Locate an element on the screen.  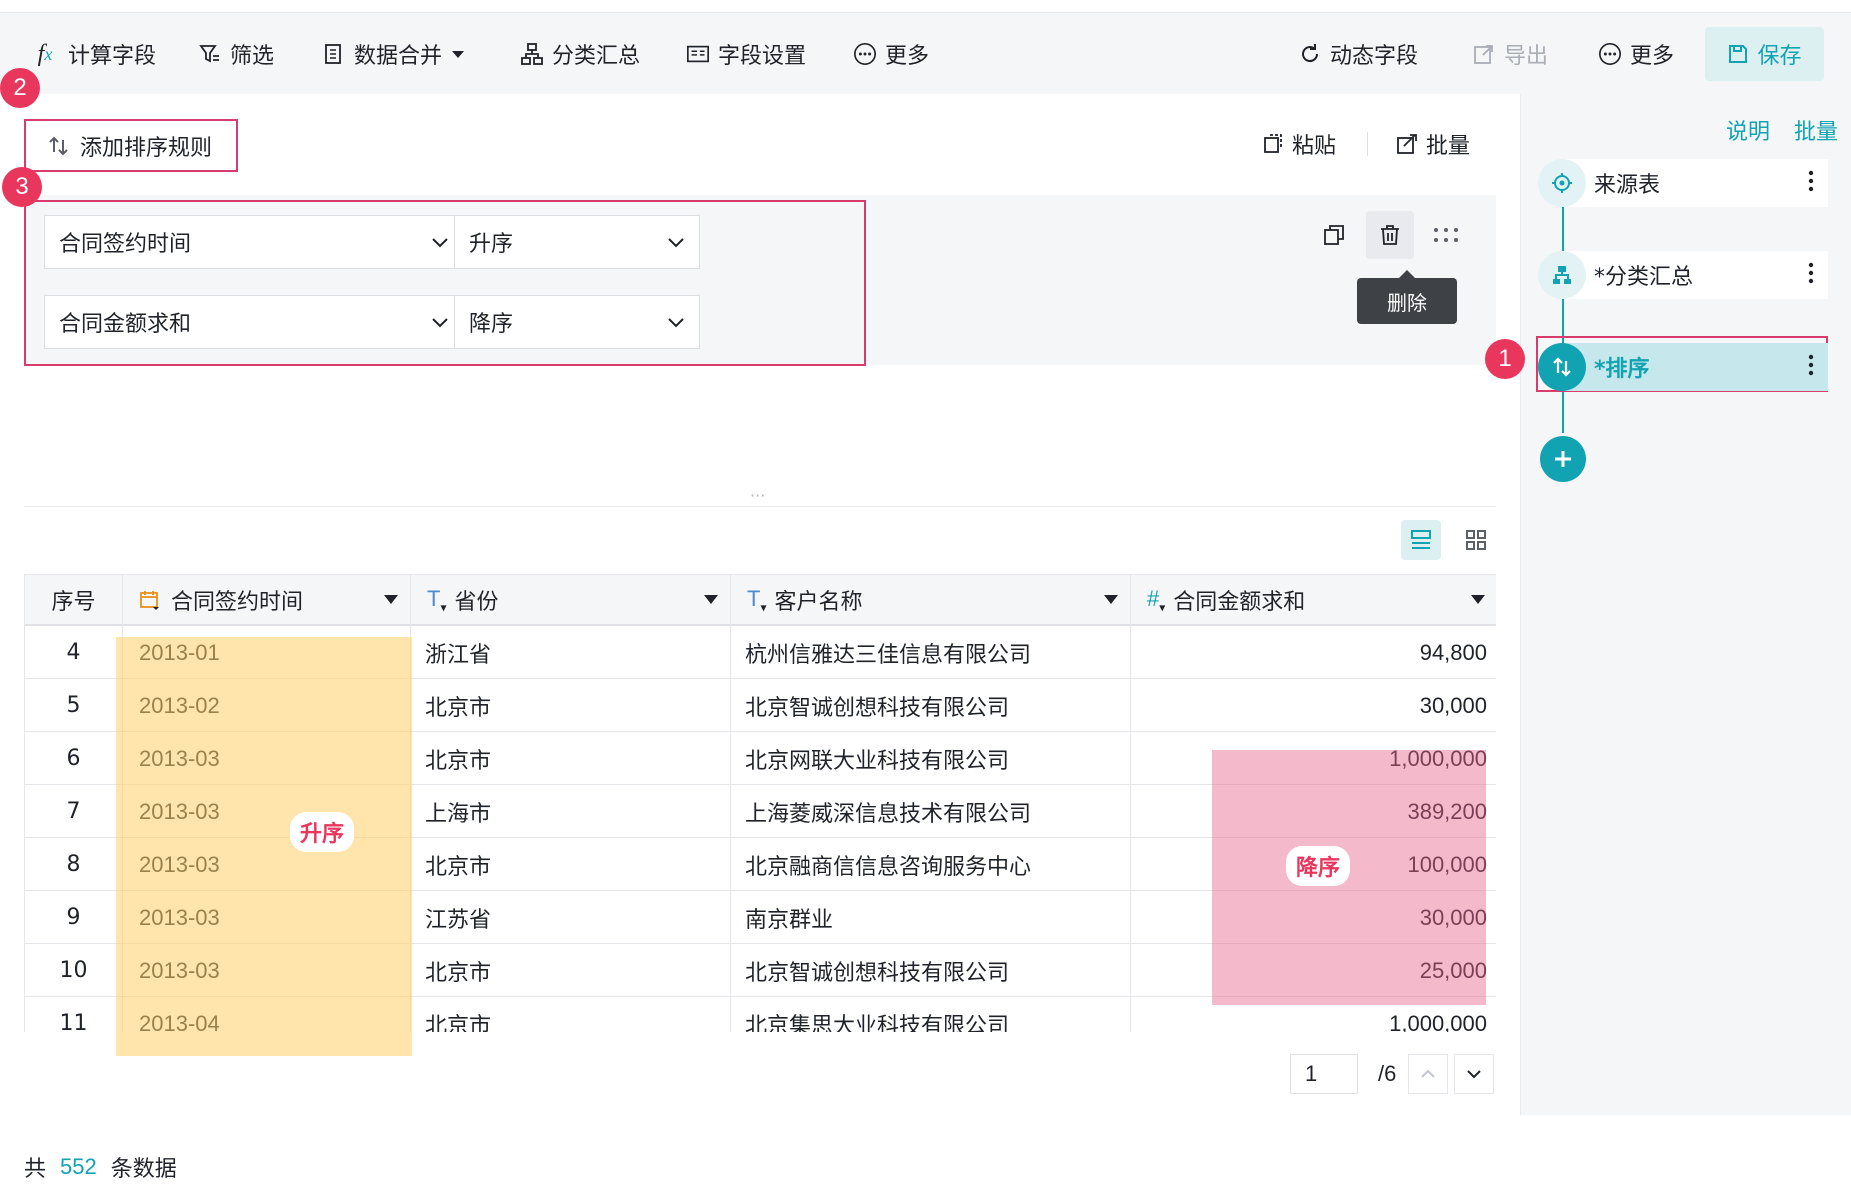
cell-customer: 北京集思大业科技有限公司 is located at coordinates (931, 1014).